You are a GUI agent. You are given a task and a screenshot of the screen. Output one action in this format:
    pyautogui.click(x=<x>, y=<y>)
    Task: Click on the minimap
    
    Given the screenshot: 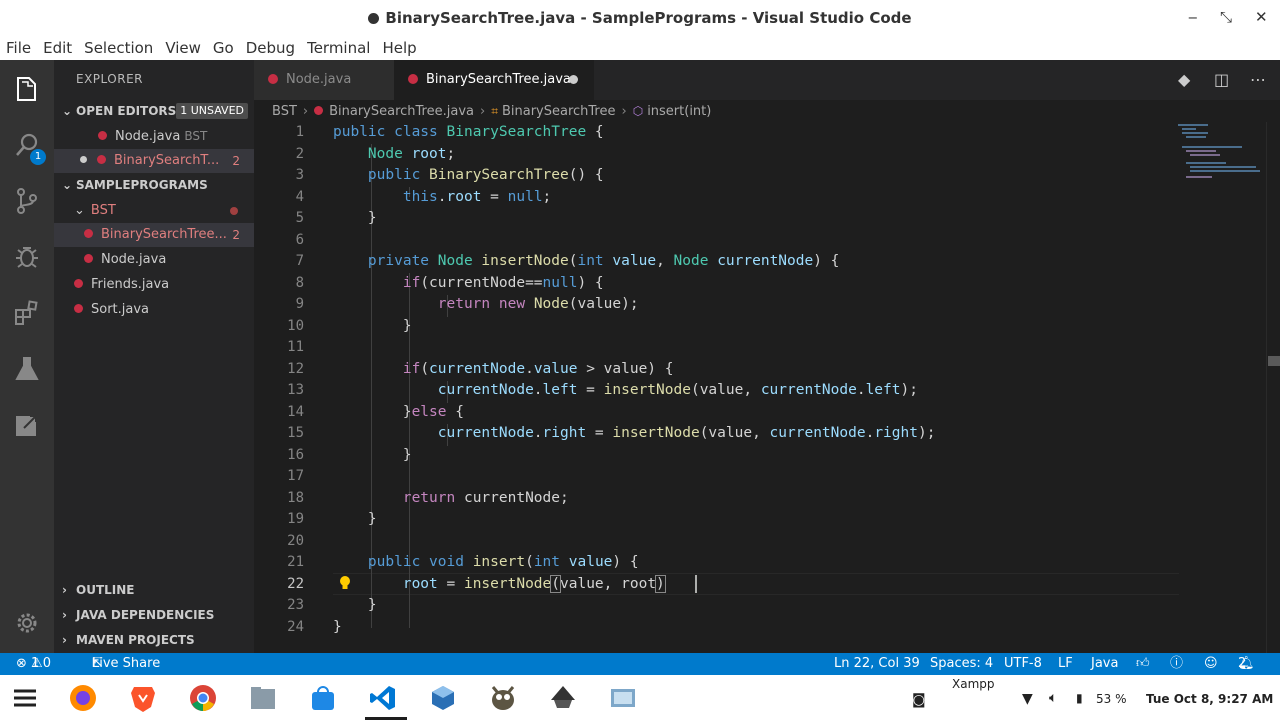 What is the action you would take?
    pyautogui.click(x=1223, y=152)
    